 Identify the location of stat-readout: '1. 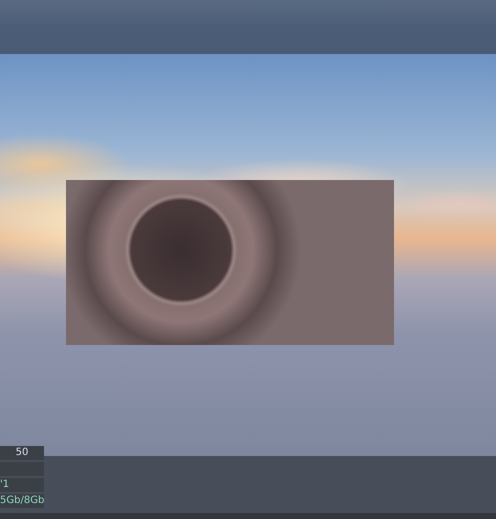
(22, 485).